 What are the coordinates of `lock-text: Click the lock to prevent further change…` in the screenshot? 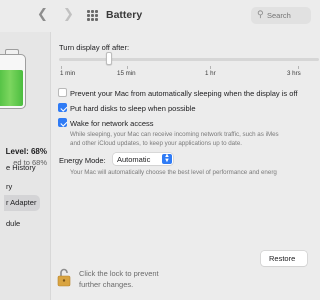 It's located at (119, 279).